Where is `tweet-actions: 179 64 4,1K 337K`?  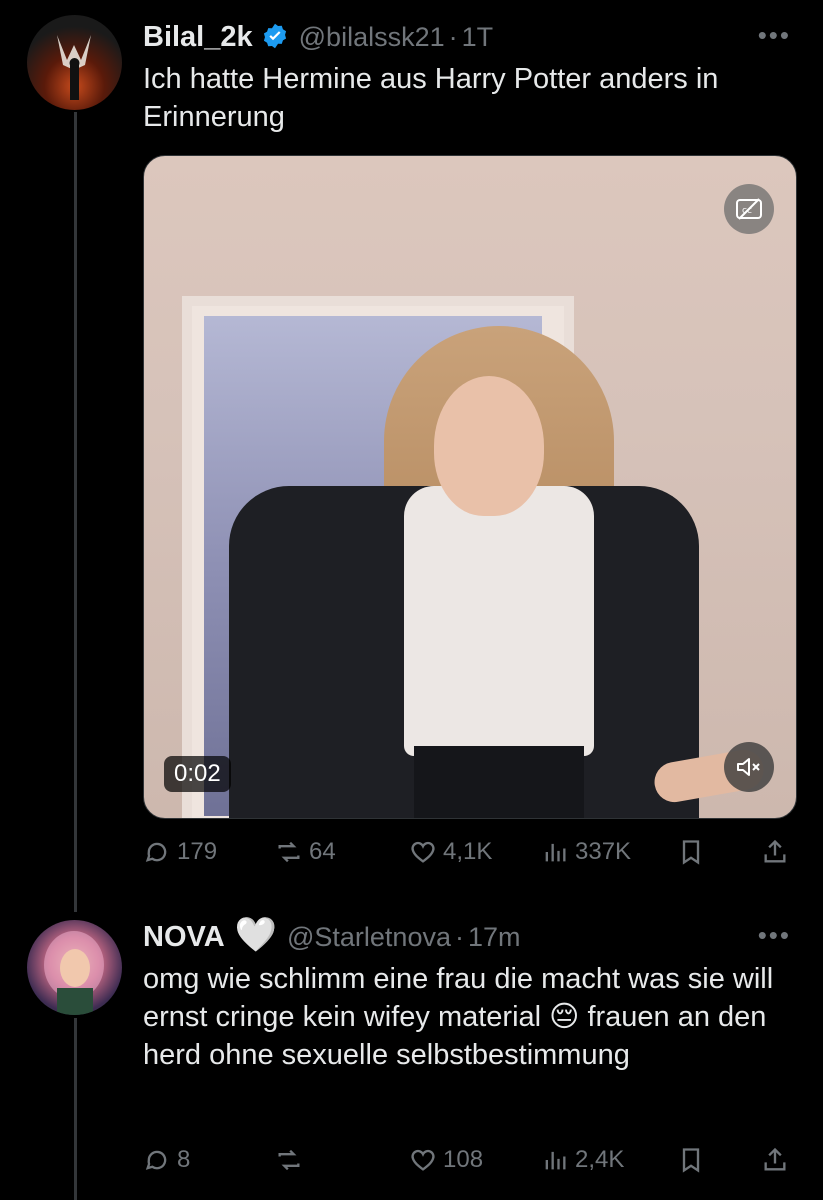 tweet-actions: 179 64 4,1K 337K is located at coordinates (470, 858).